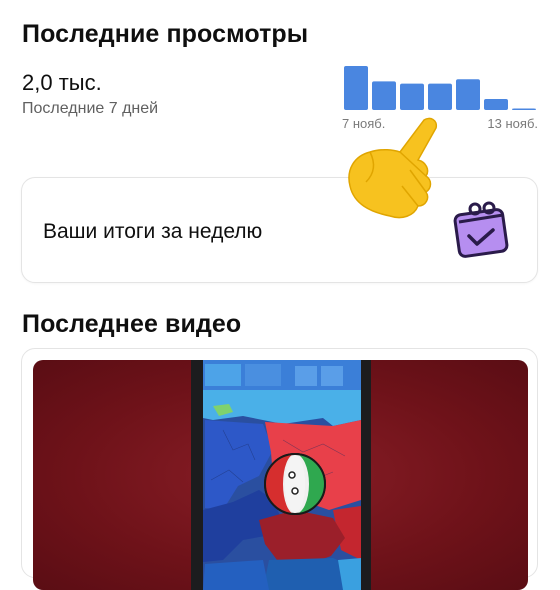  Describe the element at coordinates (481, 229) in the screenshot. I see `calendar-check-icon` at that location.